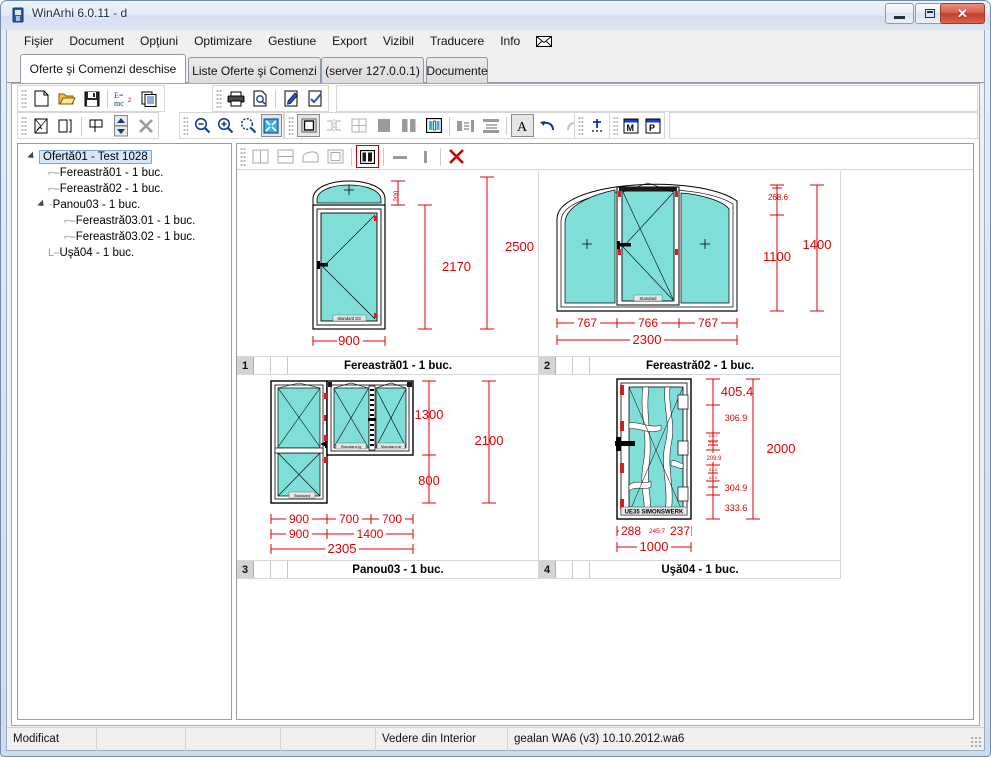  What do you see at coordinates (653, 125) in the screenshot?
I see `profile-window-icon: P` at bounding box center [653, 125].